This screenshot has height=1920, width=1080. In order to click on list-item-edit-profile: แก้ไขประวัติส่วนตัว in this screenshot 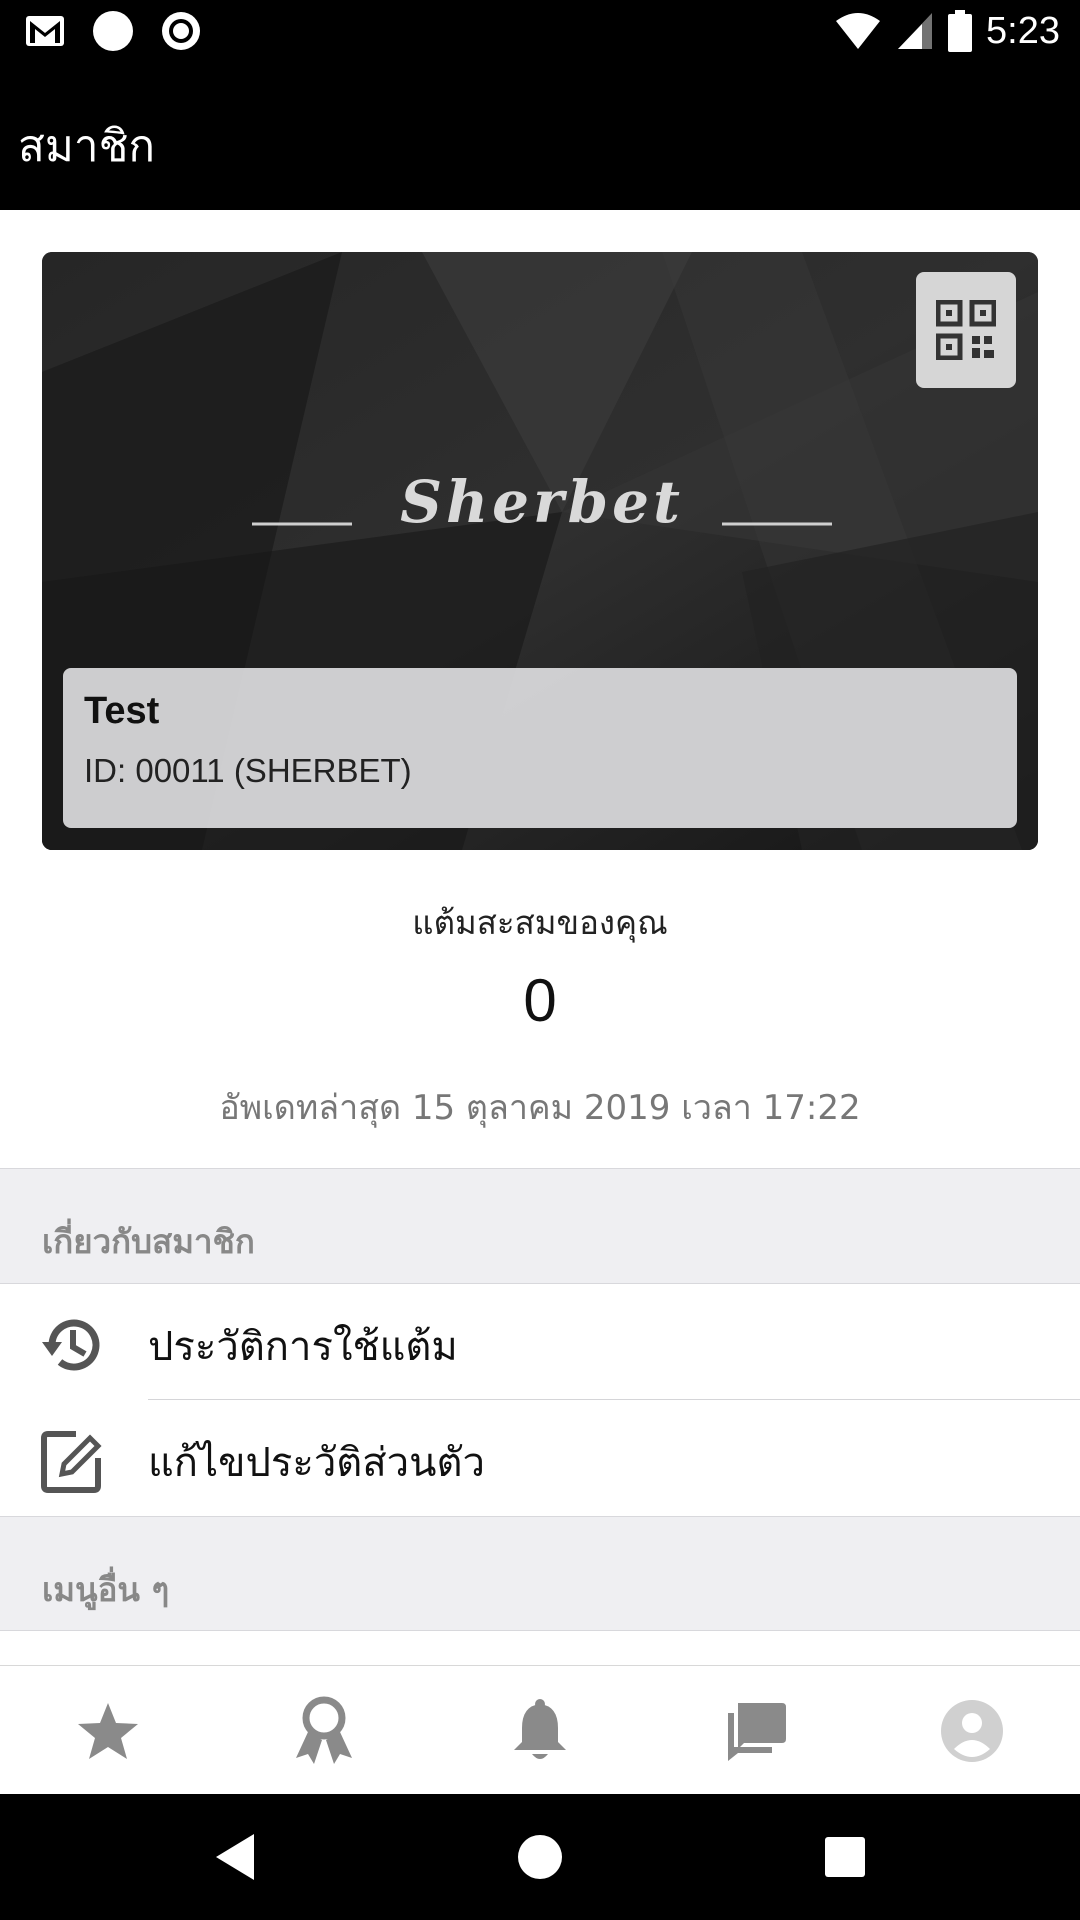, I will do `click(540, 1458)`.